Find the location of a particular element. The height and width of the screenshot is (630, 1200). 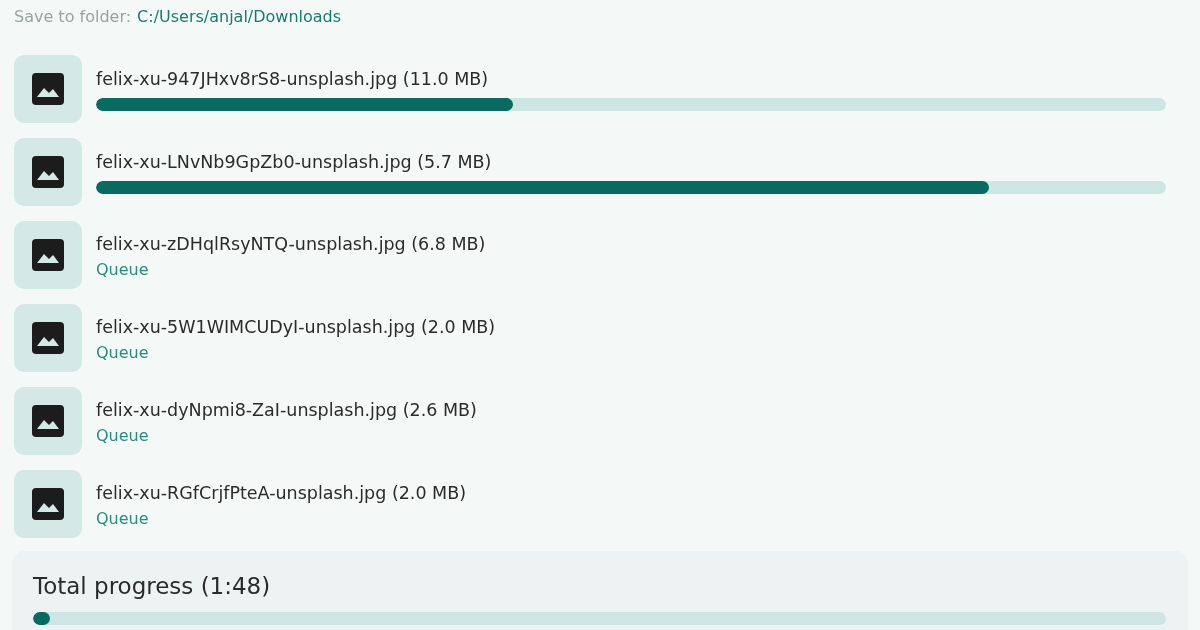

folder-path: C:/Users/anjal/Downloads is located at coordinates (239, 16).